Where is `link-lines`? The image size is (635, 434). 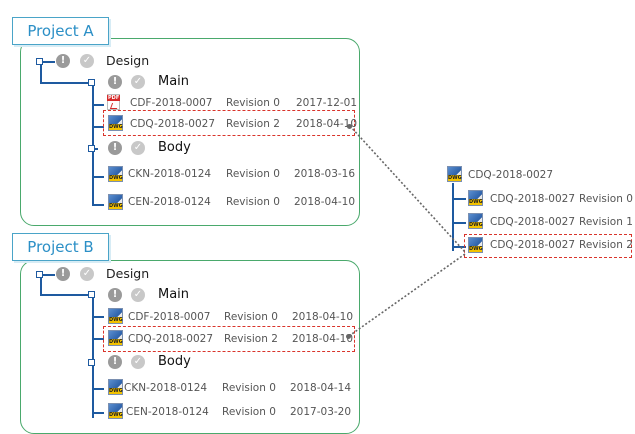
link-lines is located at coordinates (407, 231).